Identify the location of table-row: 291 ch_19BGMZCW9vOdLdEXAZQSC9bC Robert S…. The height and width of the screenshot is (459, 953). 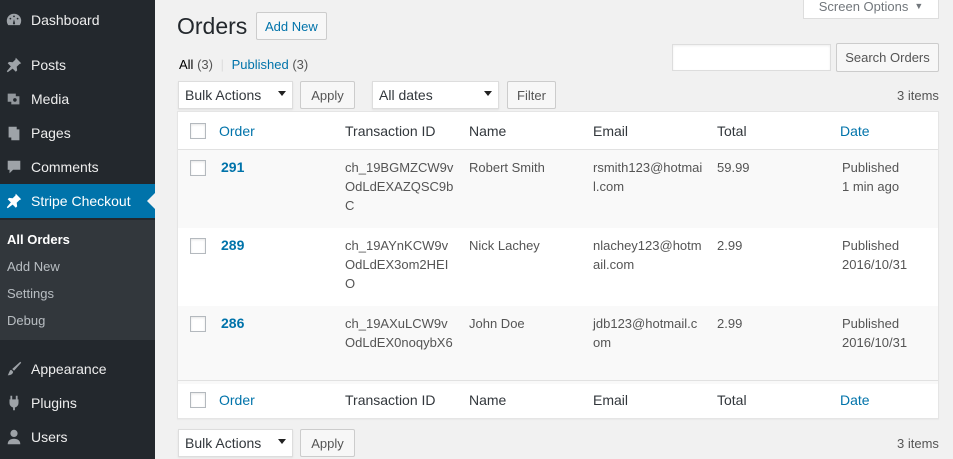
(558, 189).